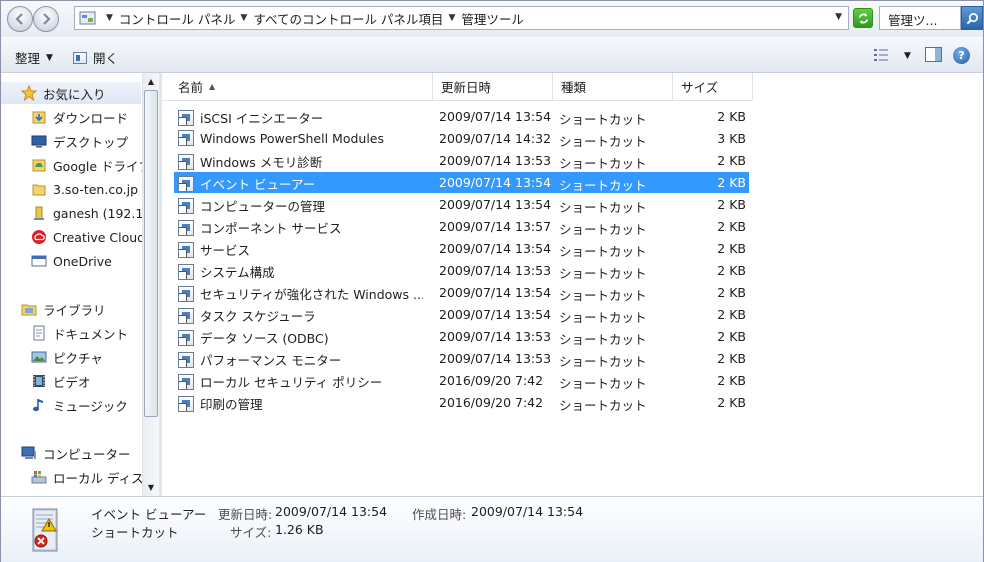  I want to click on nav-item-creative-cloud: Creative Cloud, so click(73, 237).